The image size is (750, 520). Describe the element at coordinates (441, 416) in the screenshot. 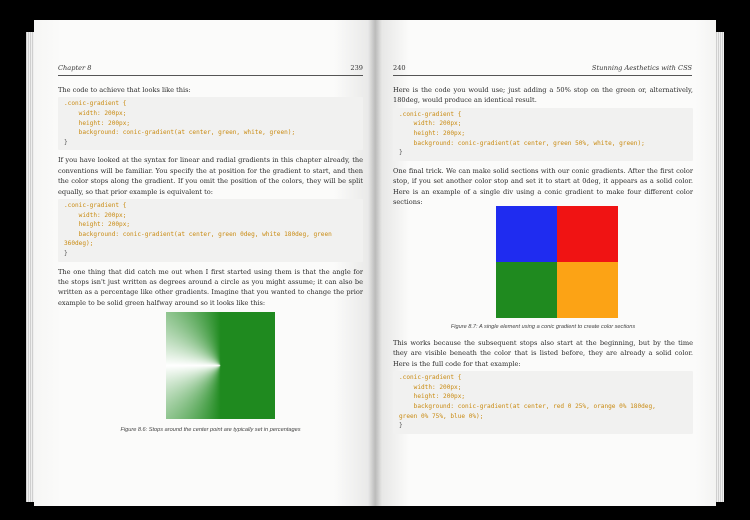

I see `code-line: green 0% 75%, blue 0%);` at that location.